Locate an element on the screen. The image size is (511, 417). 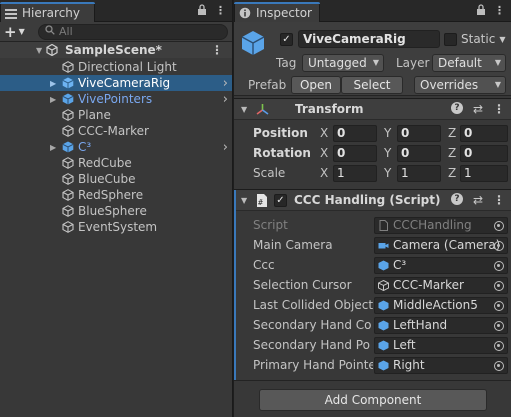
list-item: Directional Light is located at coordinates (116, 67).